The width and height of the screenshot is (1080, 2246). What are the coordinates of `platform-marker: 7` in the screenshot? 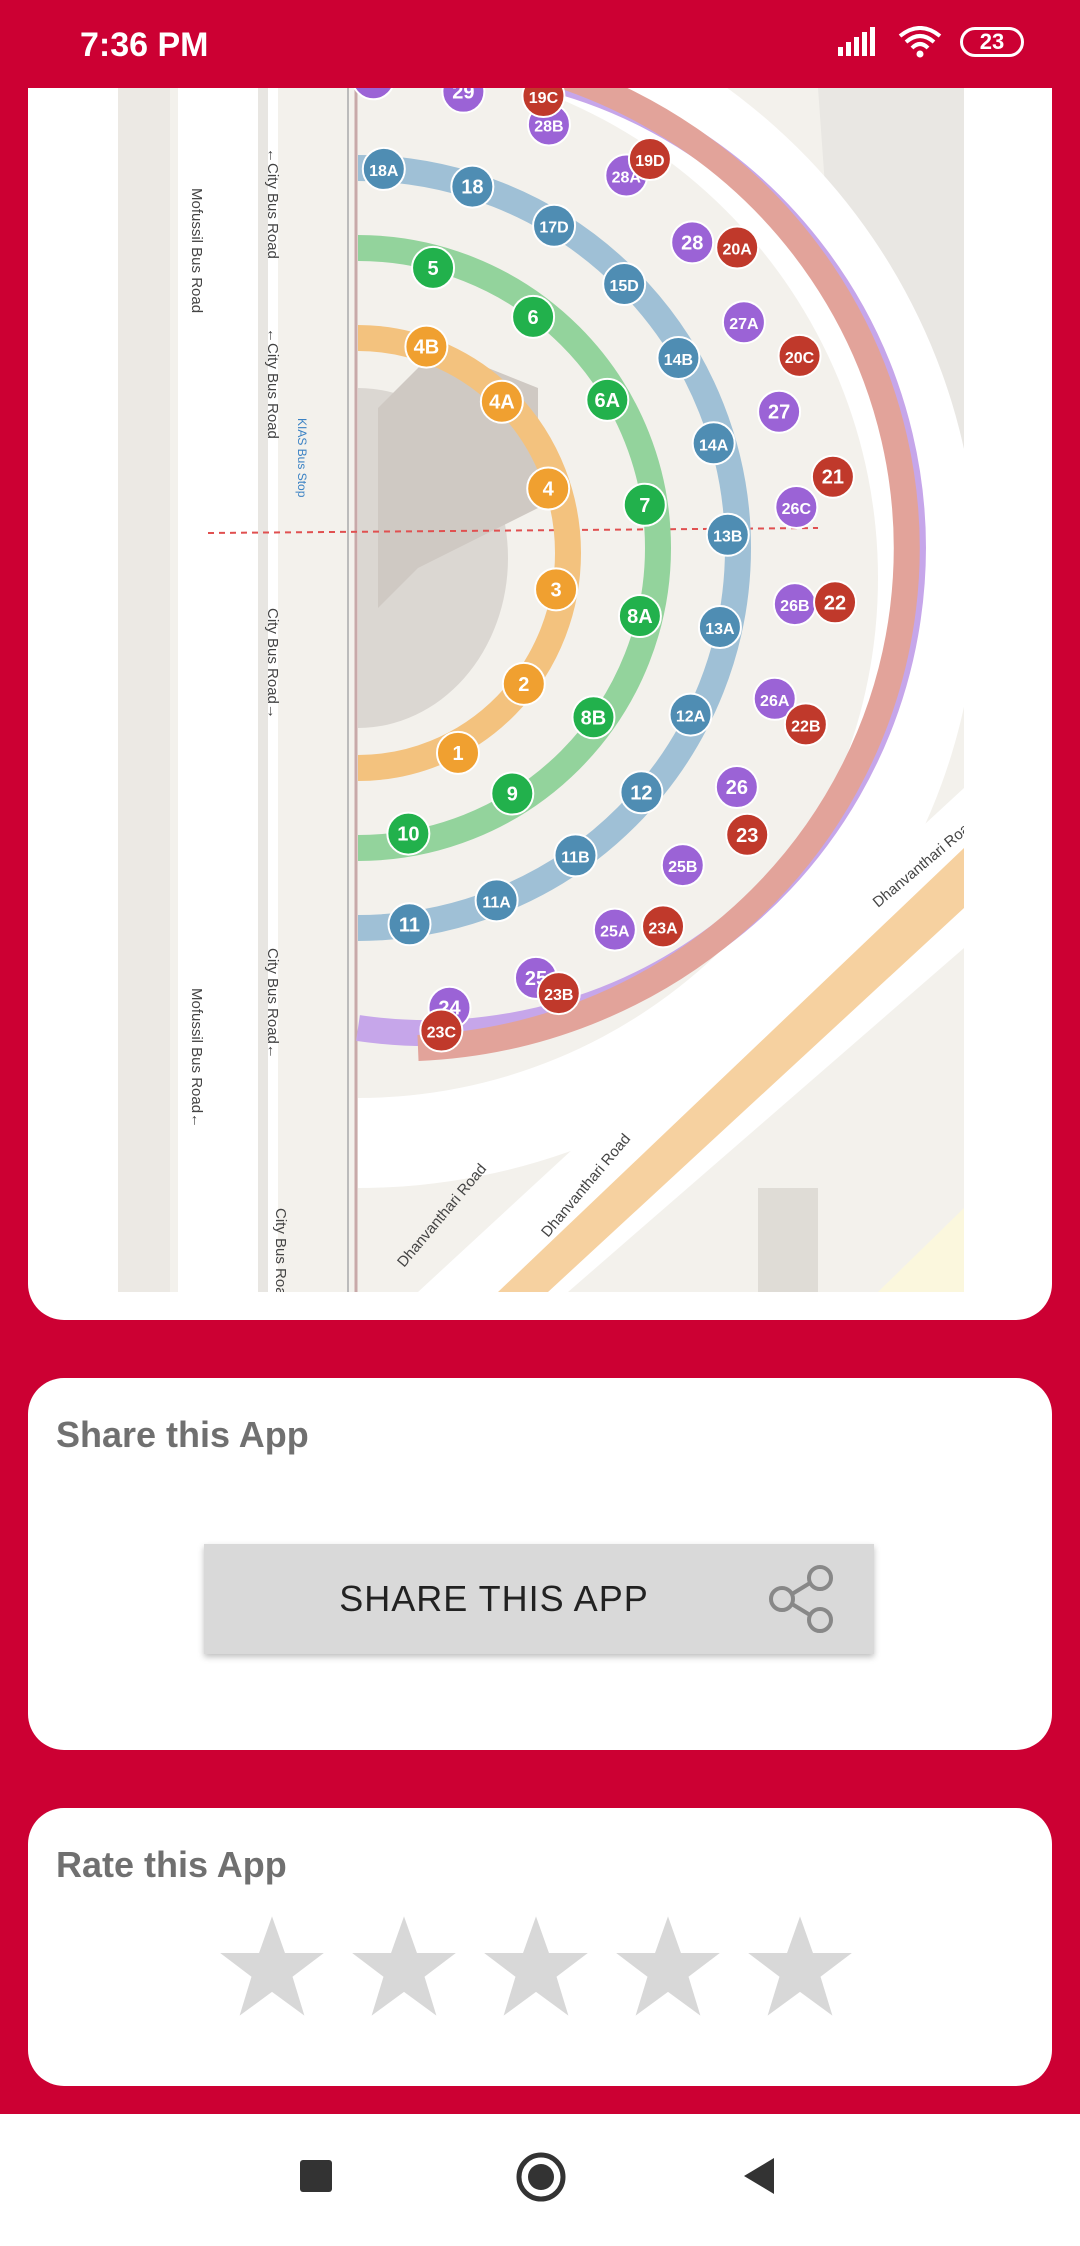 It's located at (644, 504).